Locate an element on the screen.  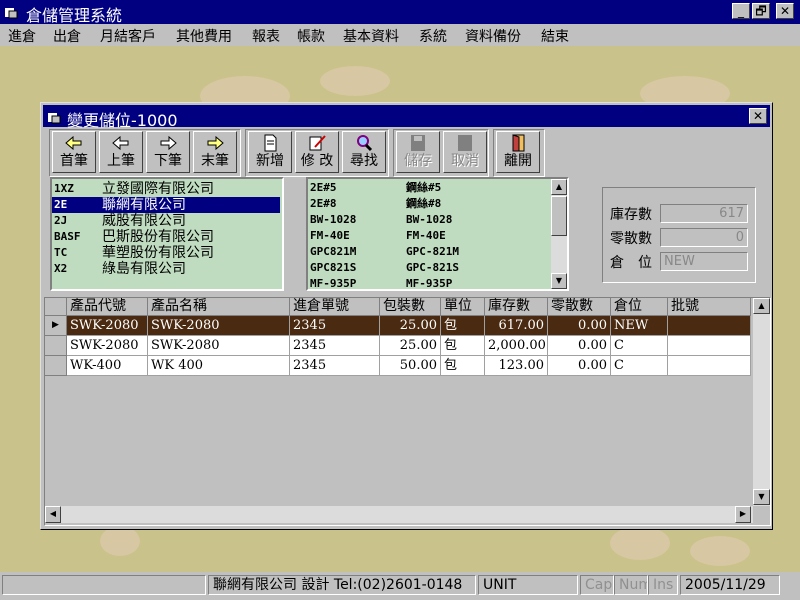
previous-record-button: 上筆 is located at coordinates (121, 152).